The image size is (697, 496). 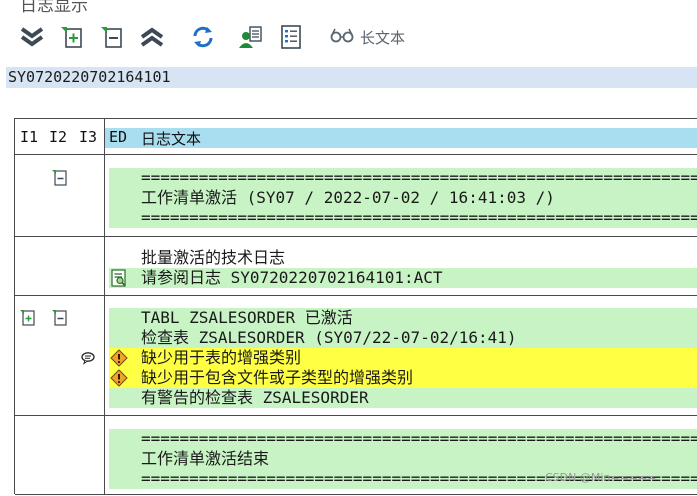 What do you see at coordinates (58, 137) in the screenshot?
I see `column-header-i2: I2` at bounding box center [58, 137].